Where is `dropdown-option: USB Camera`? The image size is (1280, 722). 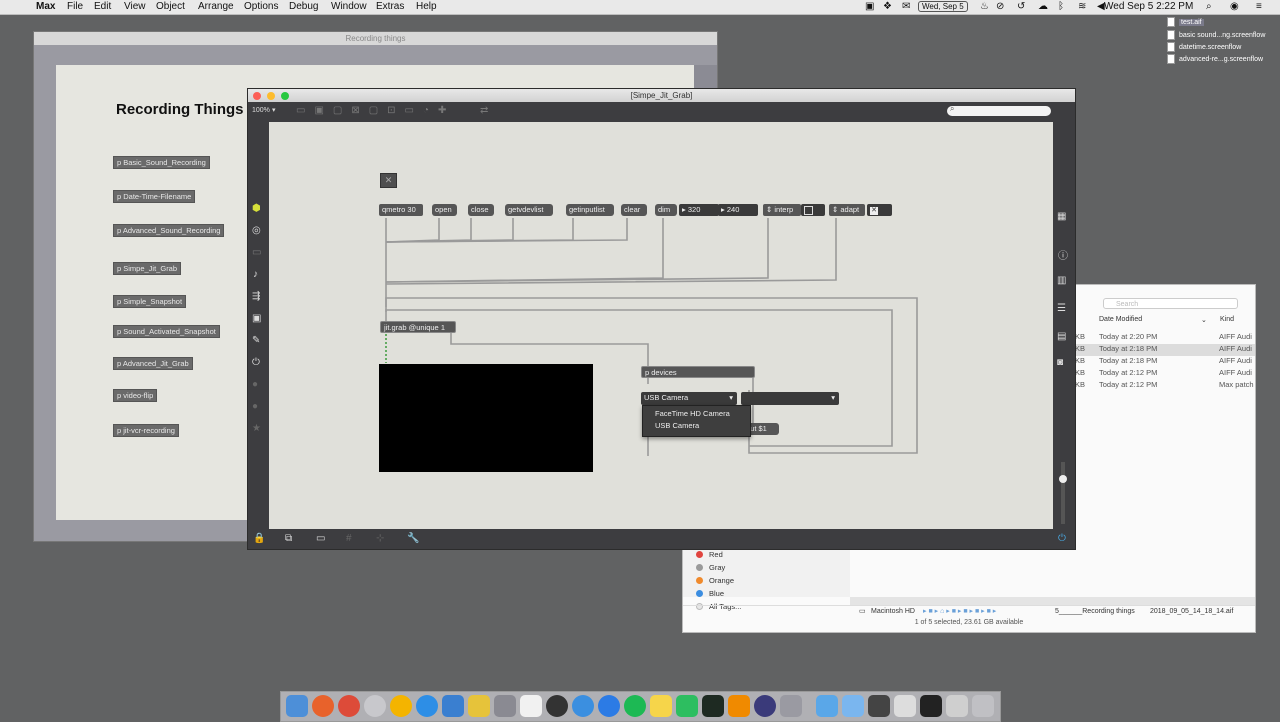 dropdown-option: USB Camera is located at coordinates (677, 425).